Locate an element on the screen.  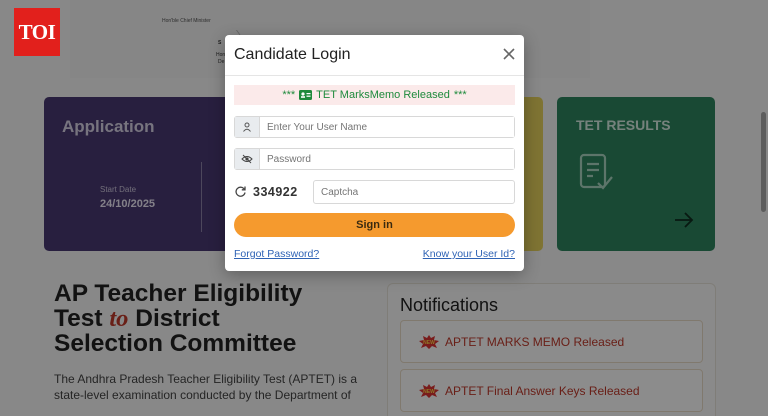
username-field-group is located at coordinates (374, 127).